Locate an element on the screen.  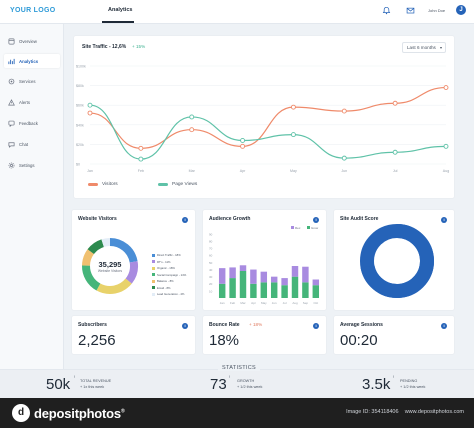
site-url: www.depositphotos.com is located at coordinates (434, 412).